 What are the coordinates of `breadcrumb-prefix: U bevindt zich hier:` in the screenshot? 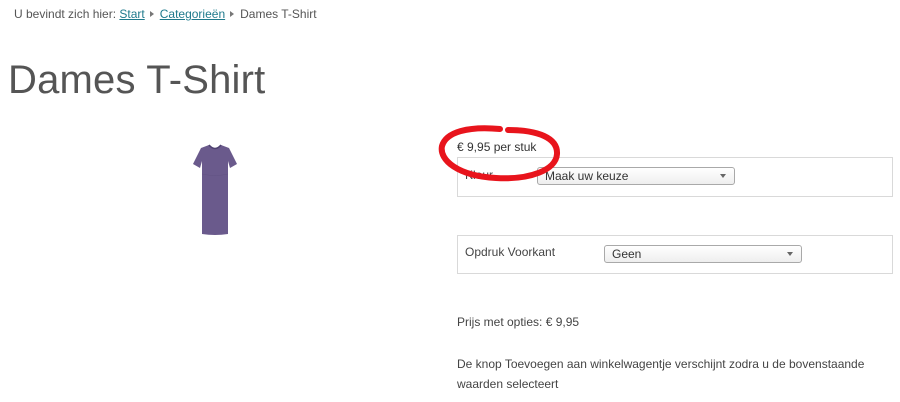 It's located at (65, 14).